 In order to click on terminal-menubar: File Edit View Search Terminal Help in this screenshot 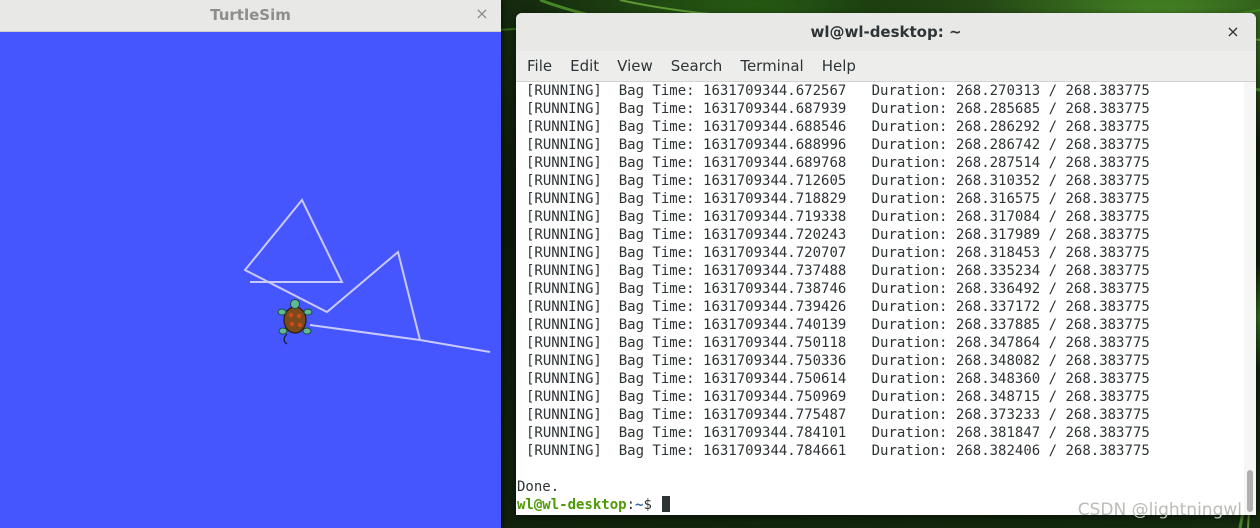, I will do `click(886, 66)`.